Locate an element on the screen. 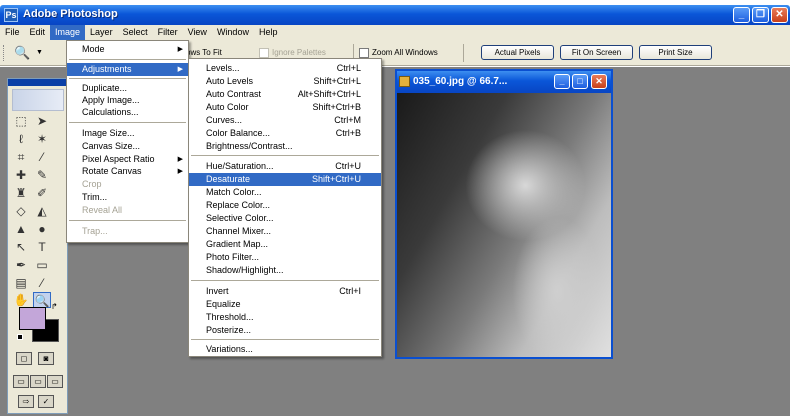 This screenshot has height=416, width=790. minimize-button: _ is located at coordinates (741, 15).